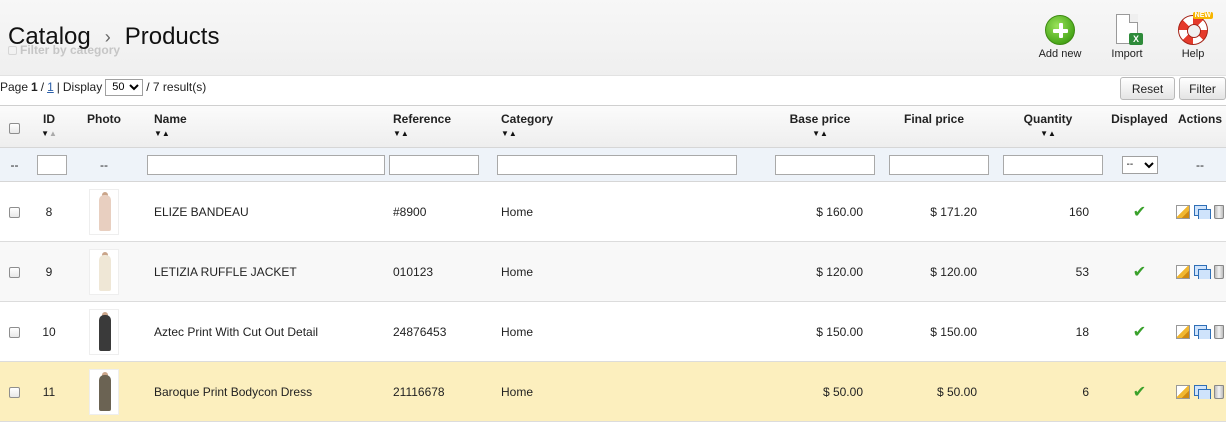 The width and height of the screenshot is (1226, 422). Describe the element at coordinates (1139, 119) in the screenshot. I see `column-header-displayed: Displayed` at that location.